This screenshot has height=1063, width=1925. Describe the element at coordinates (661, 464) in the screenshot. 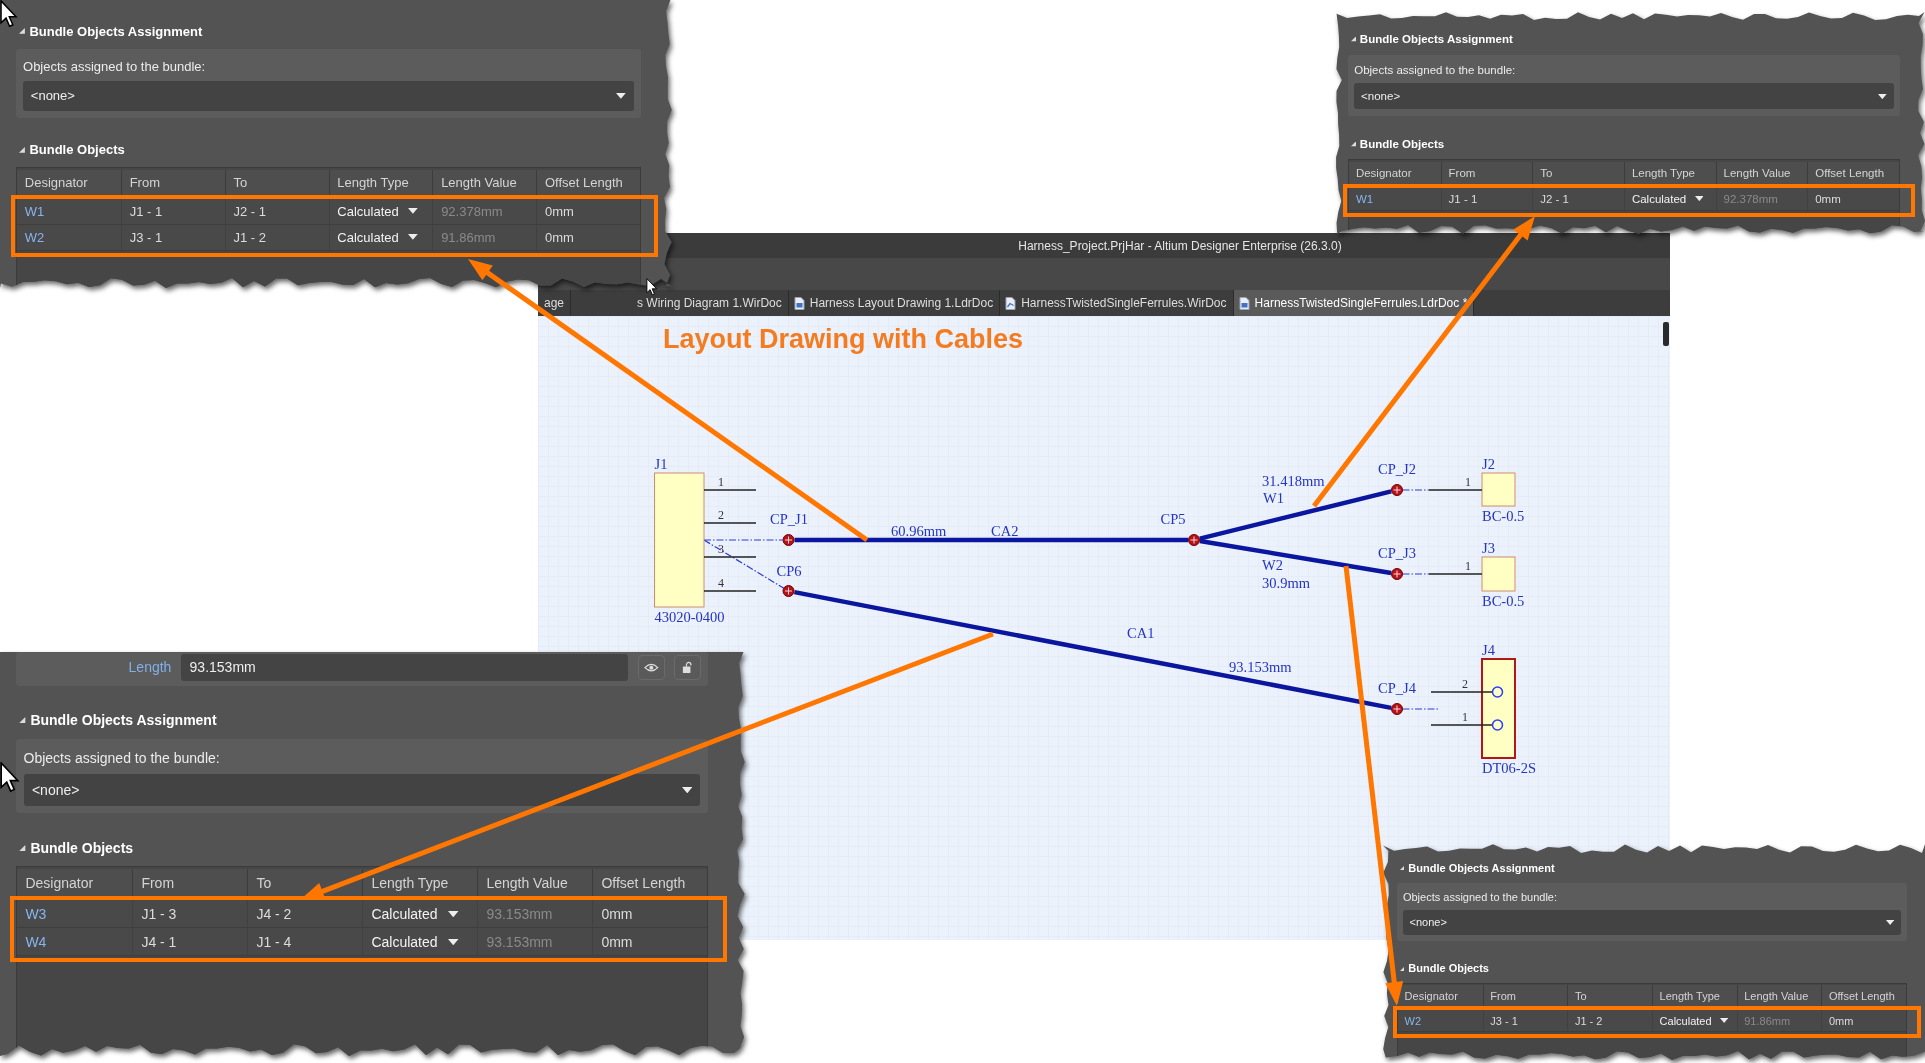

I see `designator-label: J1` at that location.